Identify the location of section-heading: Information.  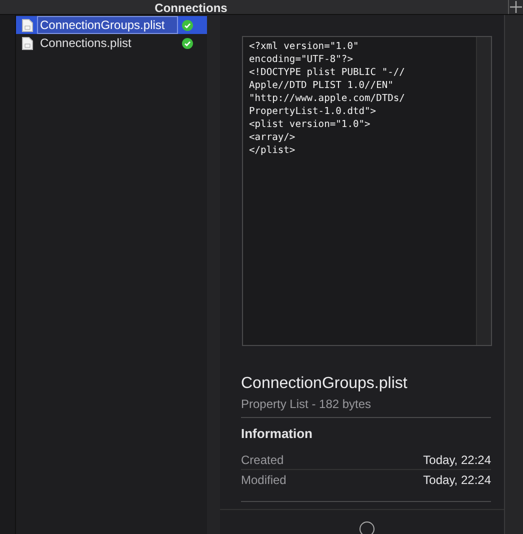
(277, 433).